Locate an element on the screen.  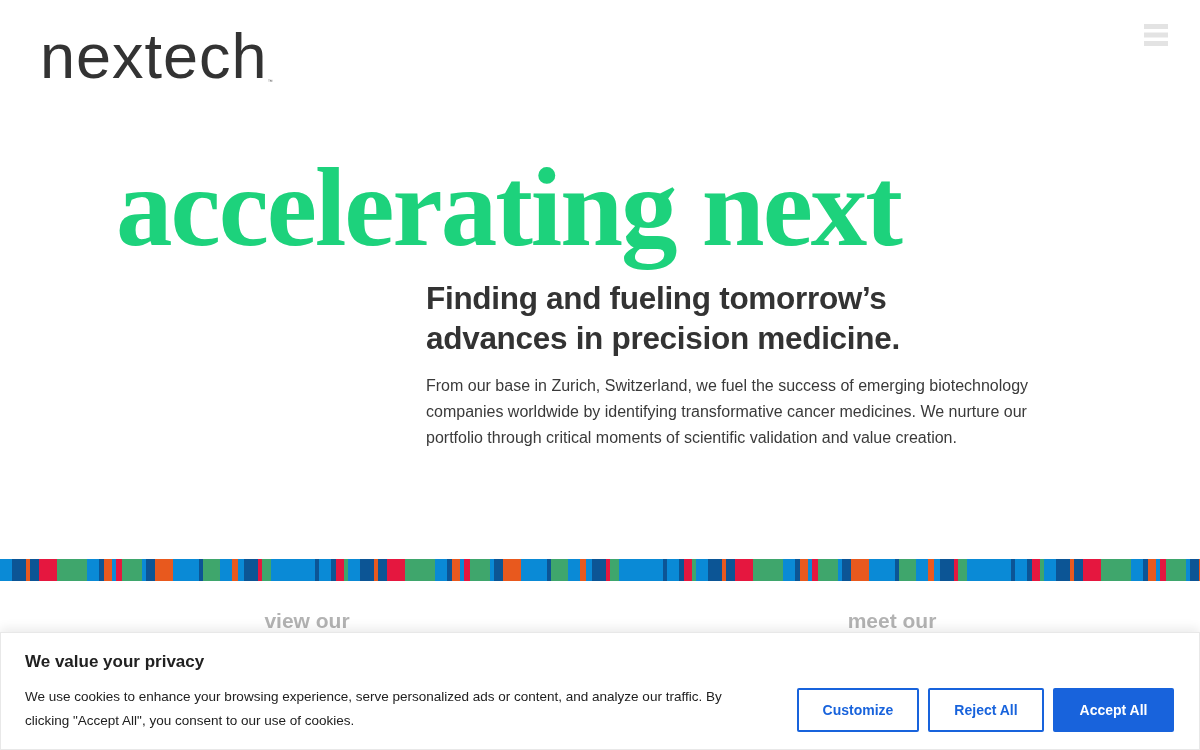
hero-headline: accelerating next is located at coordinates (510, 207).